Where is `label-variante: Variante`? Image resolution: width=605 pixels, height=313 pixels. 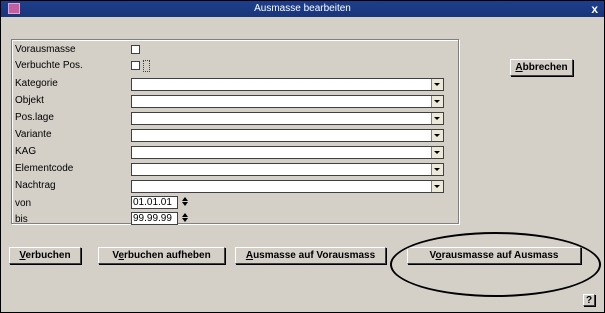
label-variante: Variante is located at coordinates (33, 134).